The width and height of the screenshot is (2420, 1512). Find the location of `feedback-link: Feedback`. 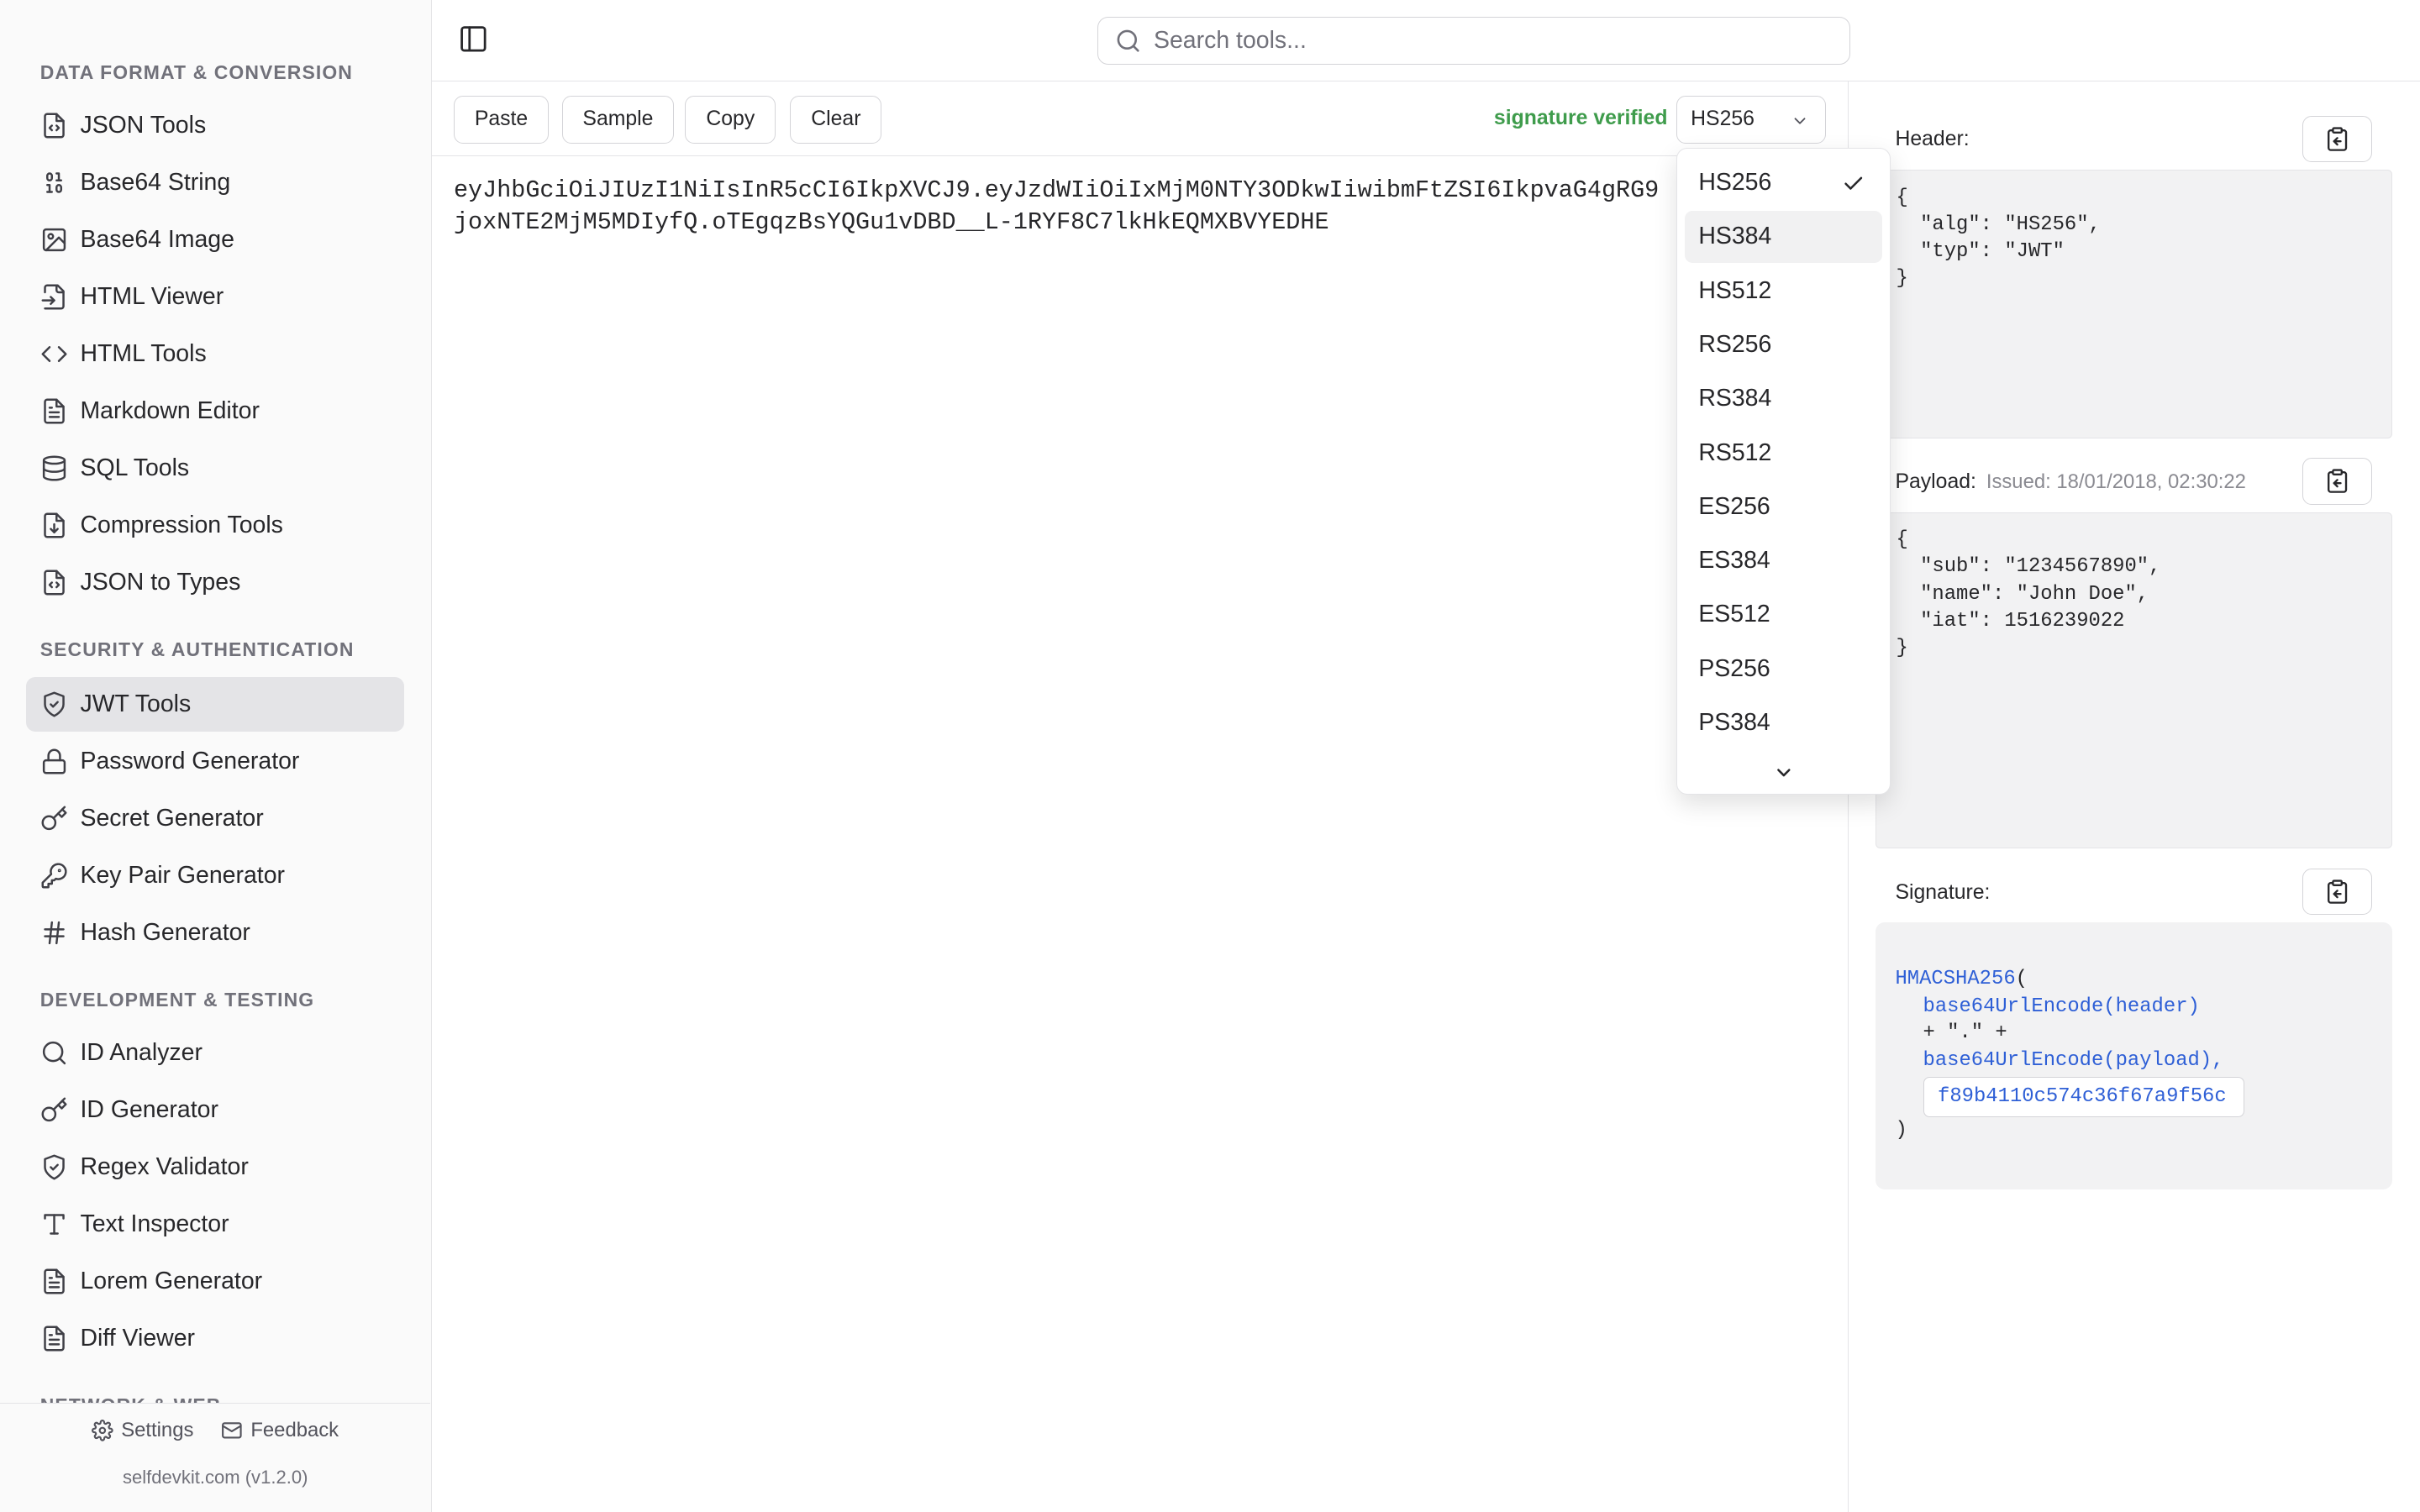

feedback-link: Feedback is located at coordinates (280, 1430).